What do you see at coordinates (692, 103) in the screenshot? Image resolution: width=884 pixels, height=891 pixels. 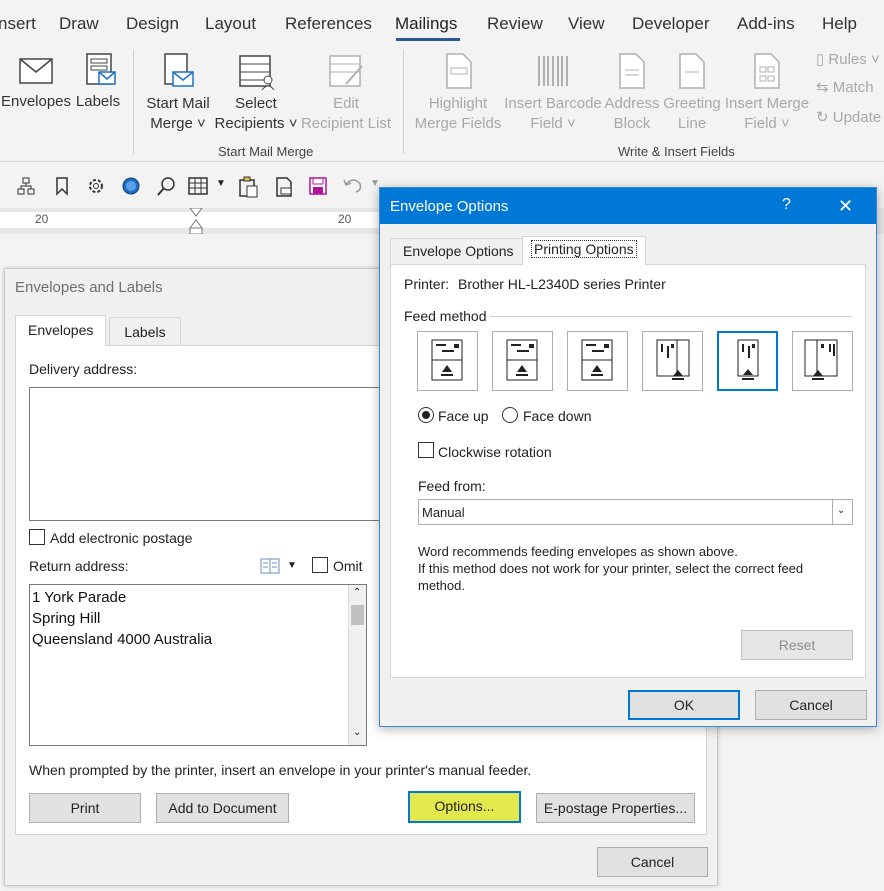 I see `greeting-line1: Greeting` at bounding box center [692, 103].